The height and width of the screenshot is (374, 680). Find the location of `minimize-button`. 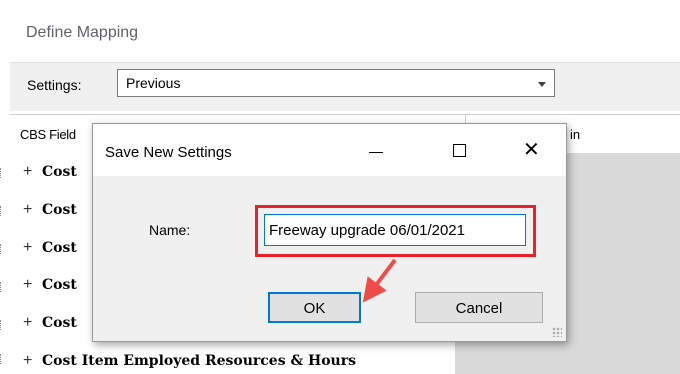

minimize-button is located at coordinates (376, 151).